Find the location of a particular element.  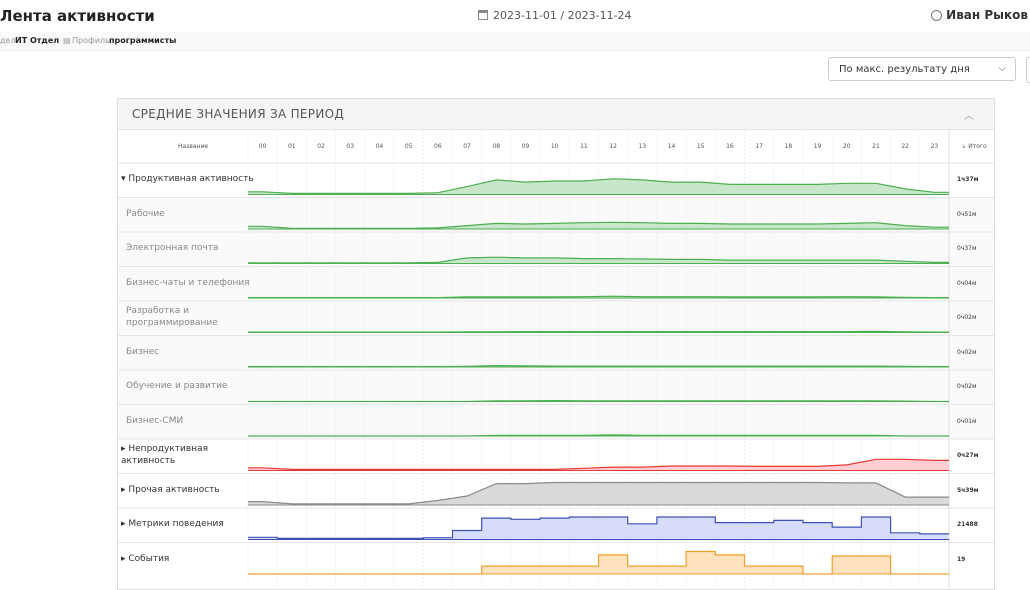

hour-label: 04 is located at coordinates (379, 146).